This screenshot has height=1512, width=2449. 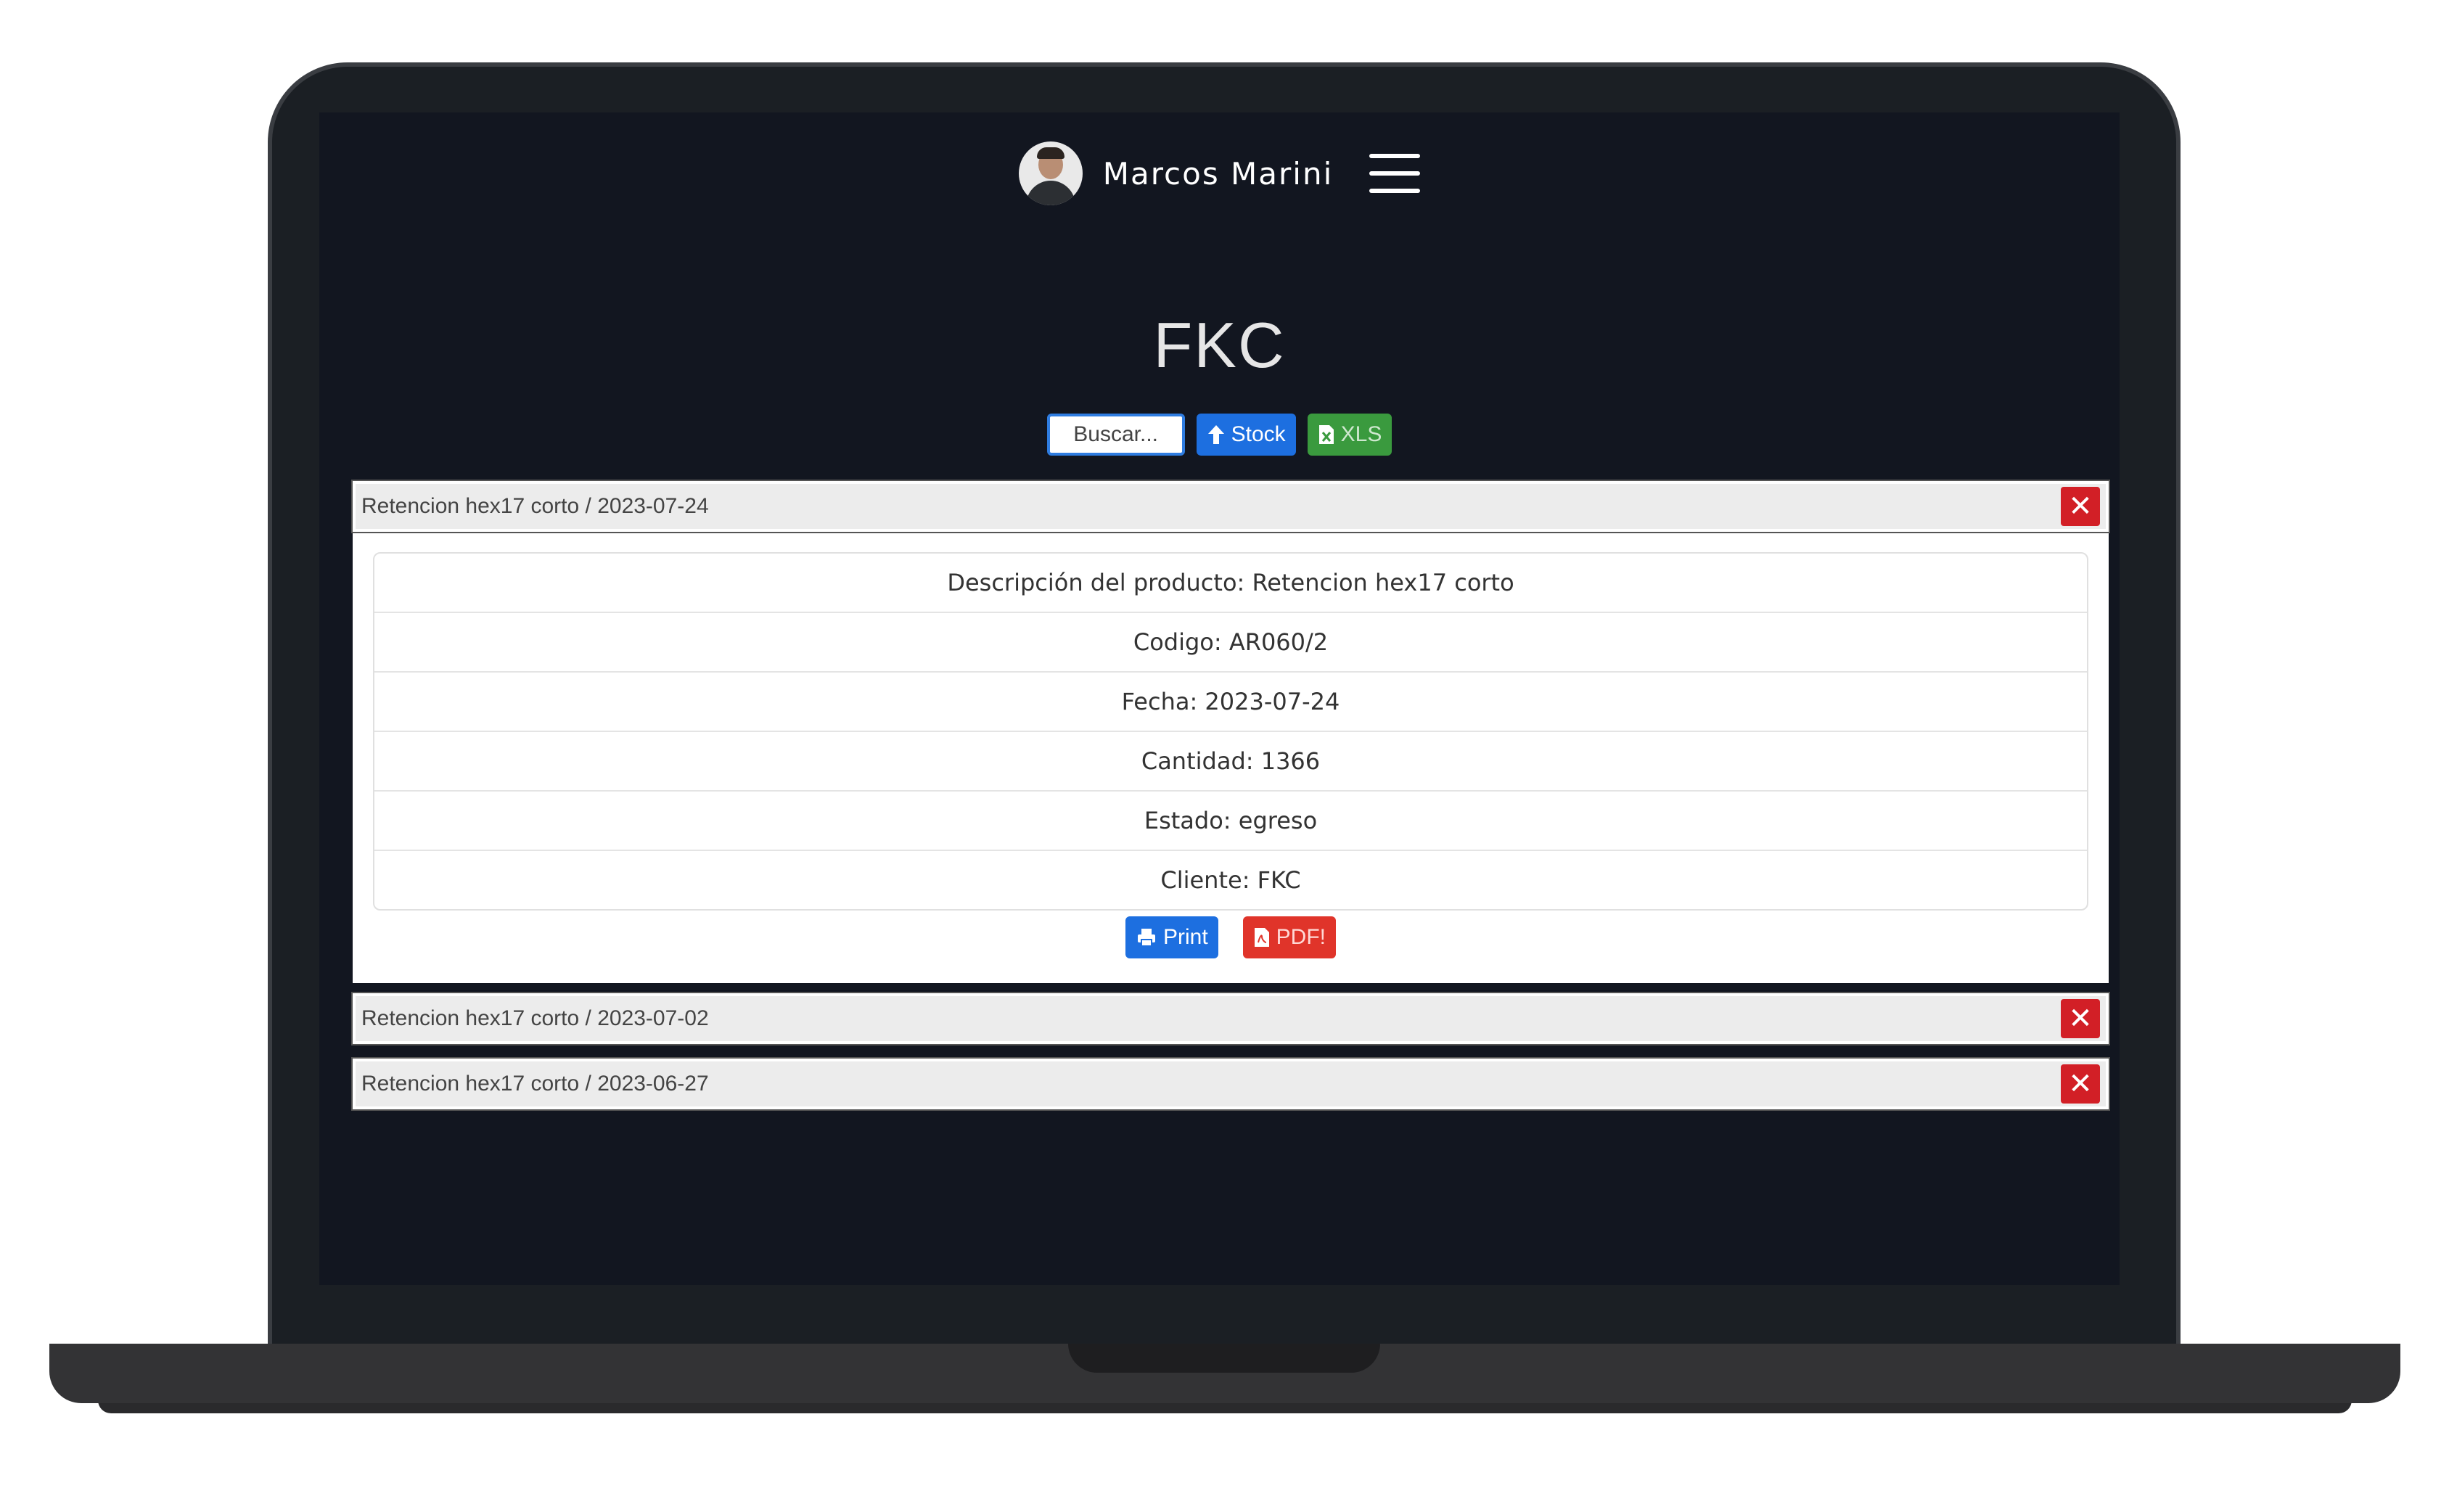 What do you see at coordinates (1115, 435) in the screenshot?
I see `search-input` at bounding box center [1115, 435].